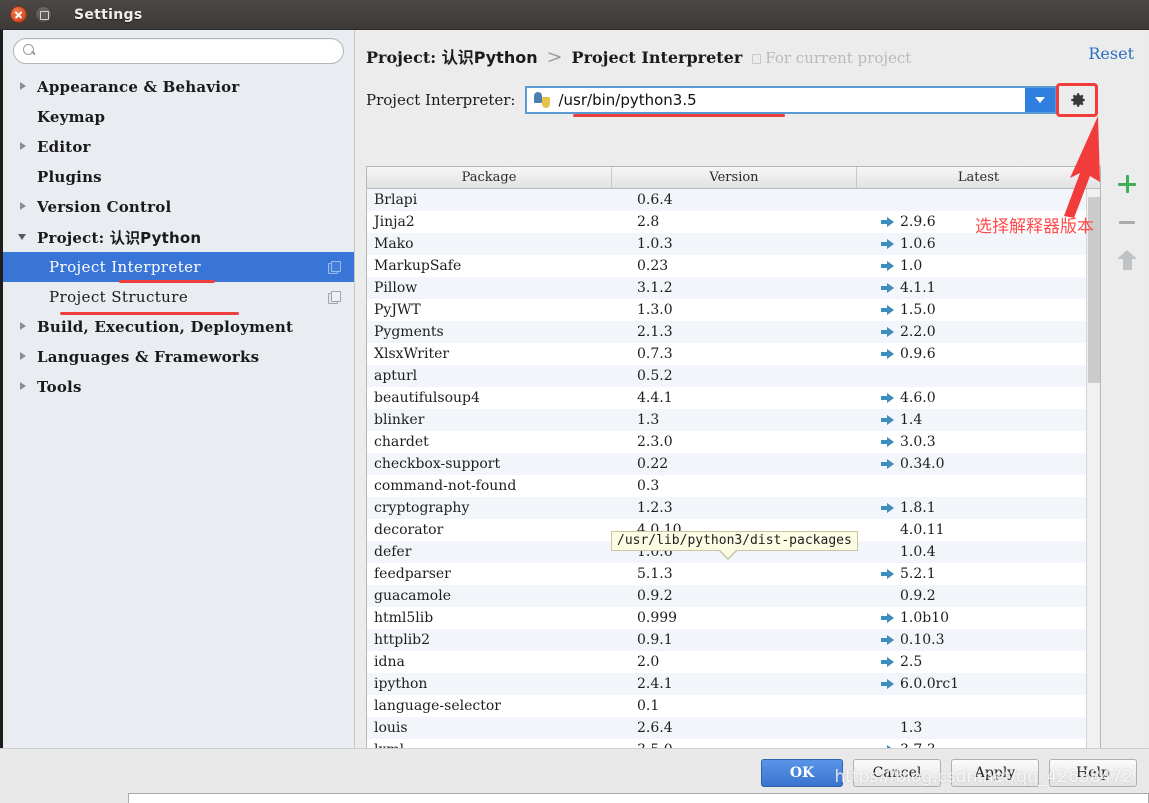 The height and width of the screenshot is (803, 1149). Describe the element at coordinates (418, 266) in the screenshot. I see `cell-package: MarkupSafe` at that location.